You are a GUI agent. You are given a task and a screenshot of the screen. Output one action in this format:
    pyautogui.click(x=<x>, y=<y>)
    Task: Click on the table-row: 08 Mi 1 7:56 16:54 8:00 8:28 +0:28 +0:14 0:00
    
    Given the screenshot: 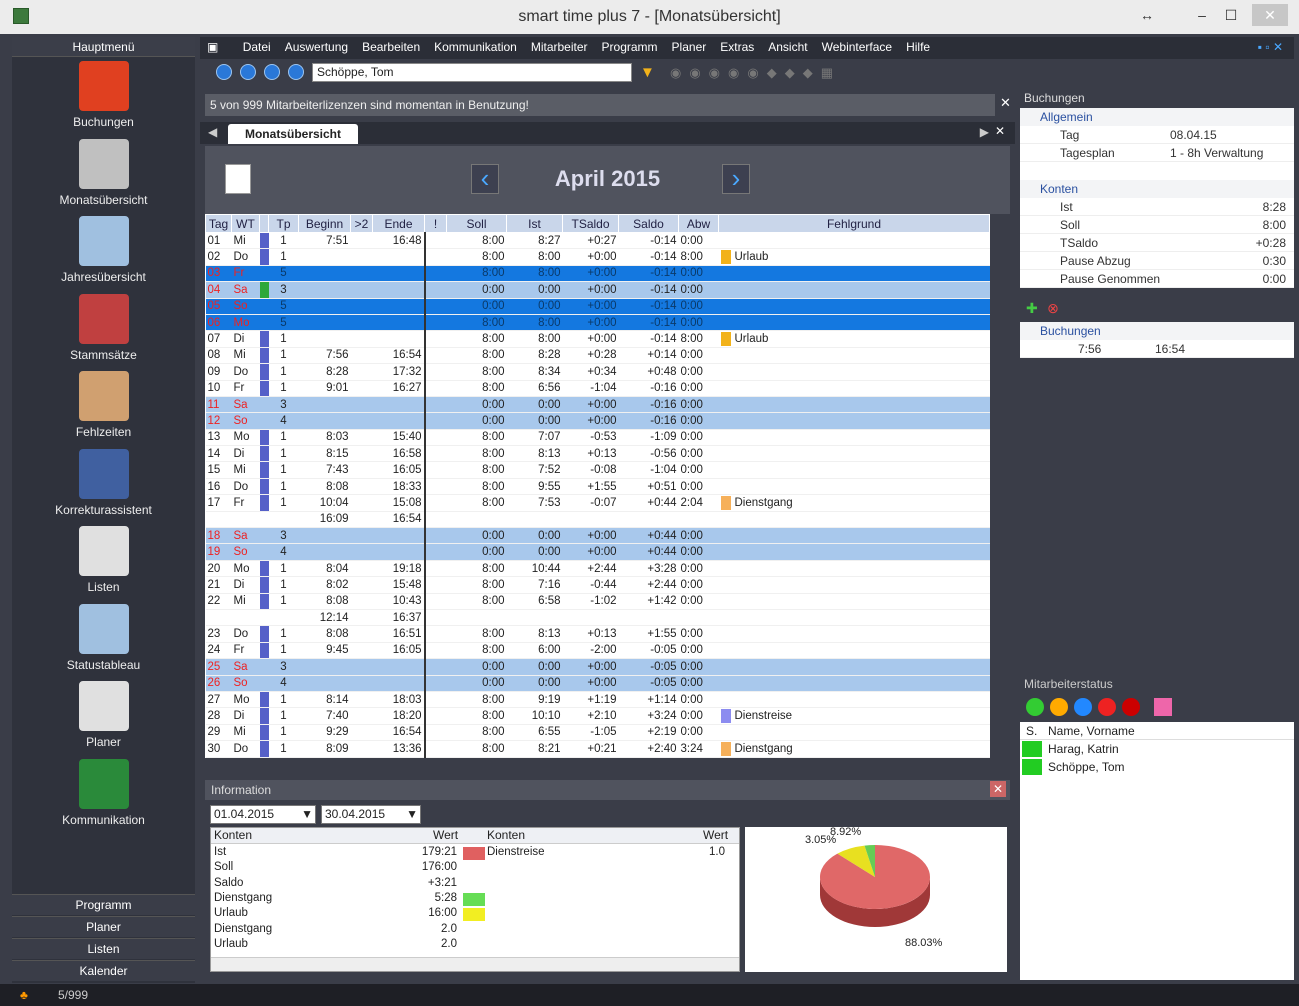 What is the action you would take?
    pyautogui.click(x=597, y=356)
    